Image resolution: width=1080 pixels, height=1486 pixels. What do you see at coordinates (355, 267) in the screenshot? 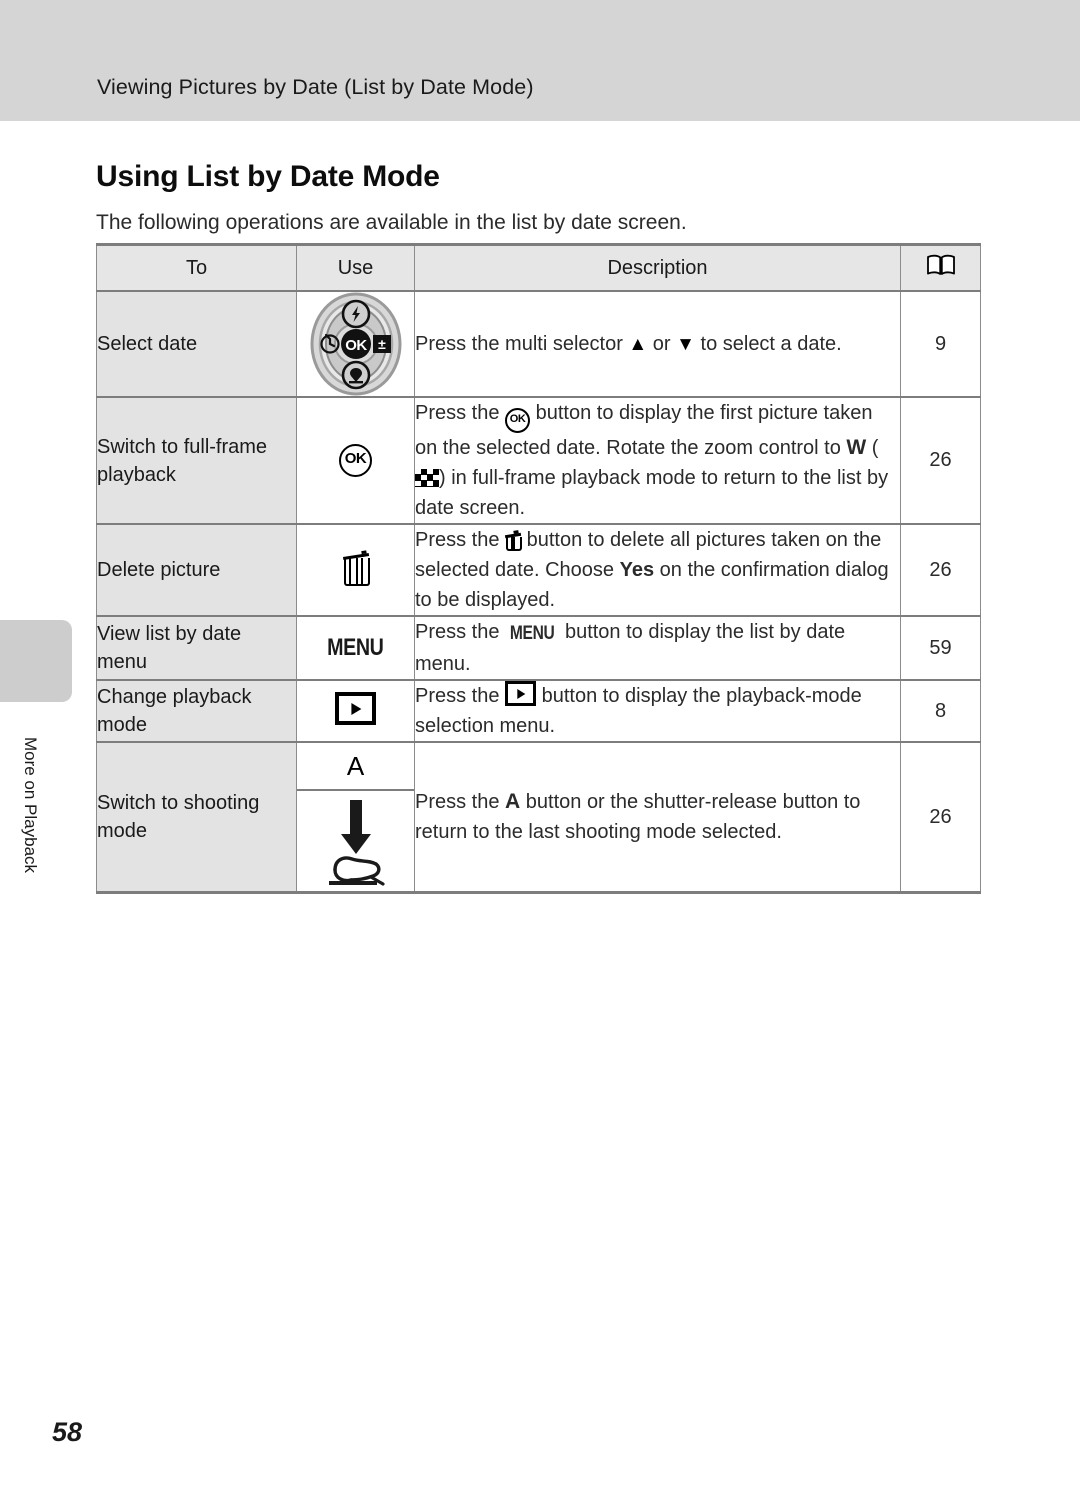
I see `column-header-use: Use` at bounding box center [355, 267].